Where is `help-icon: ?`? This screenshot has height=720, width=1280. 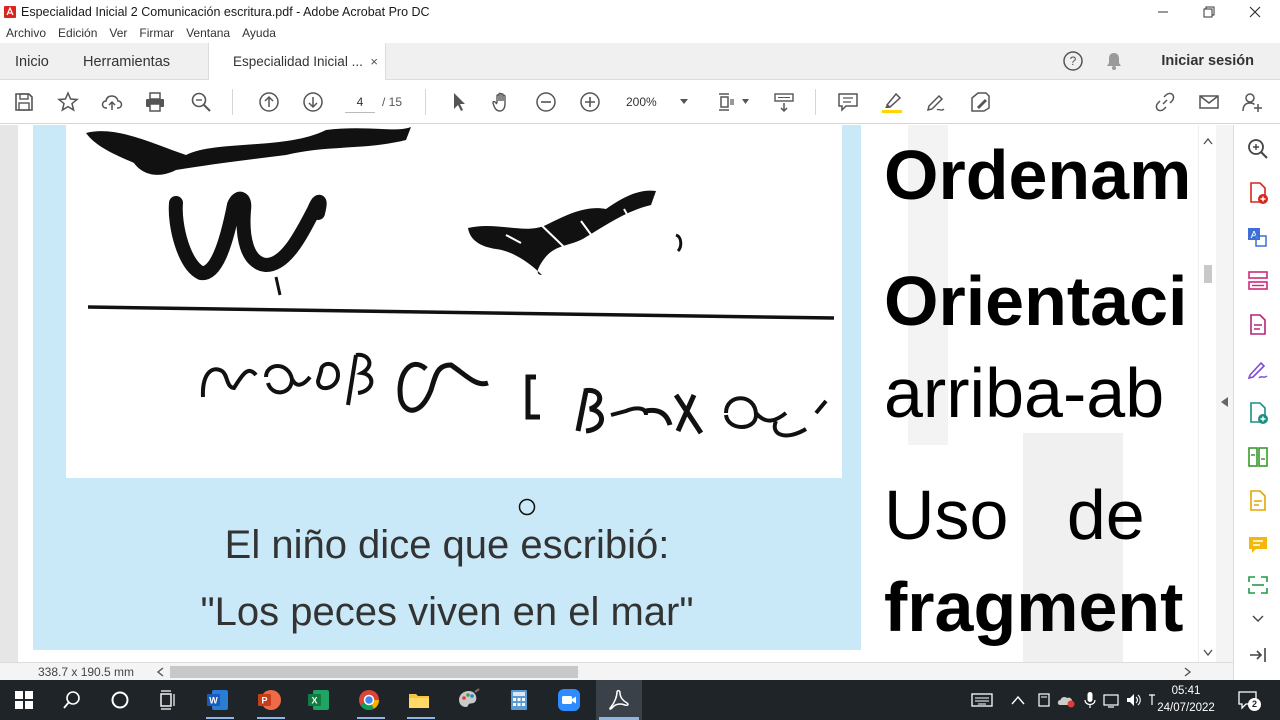
help-icon: ? is located at coordinates (1073, 61).